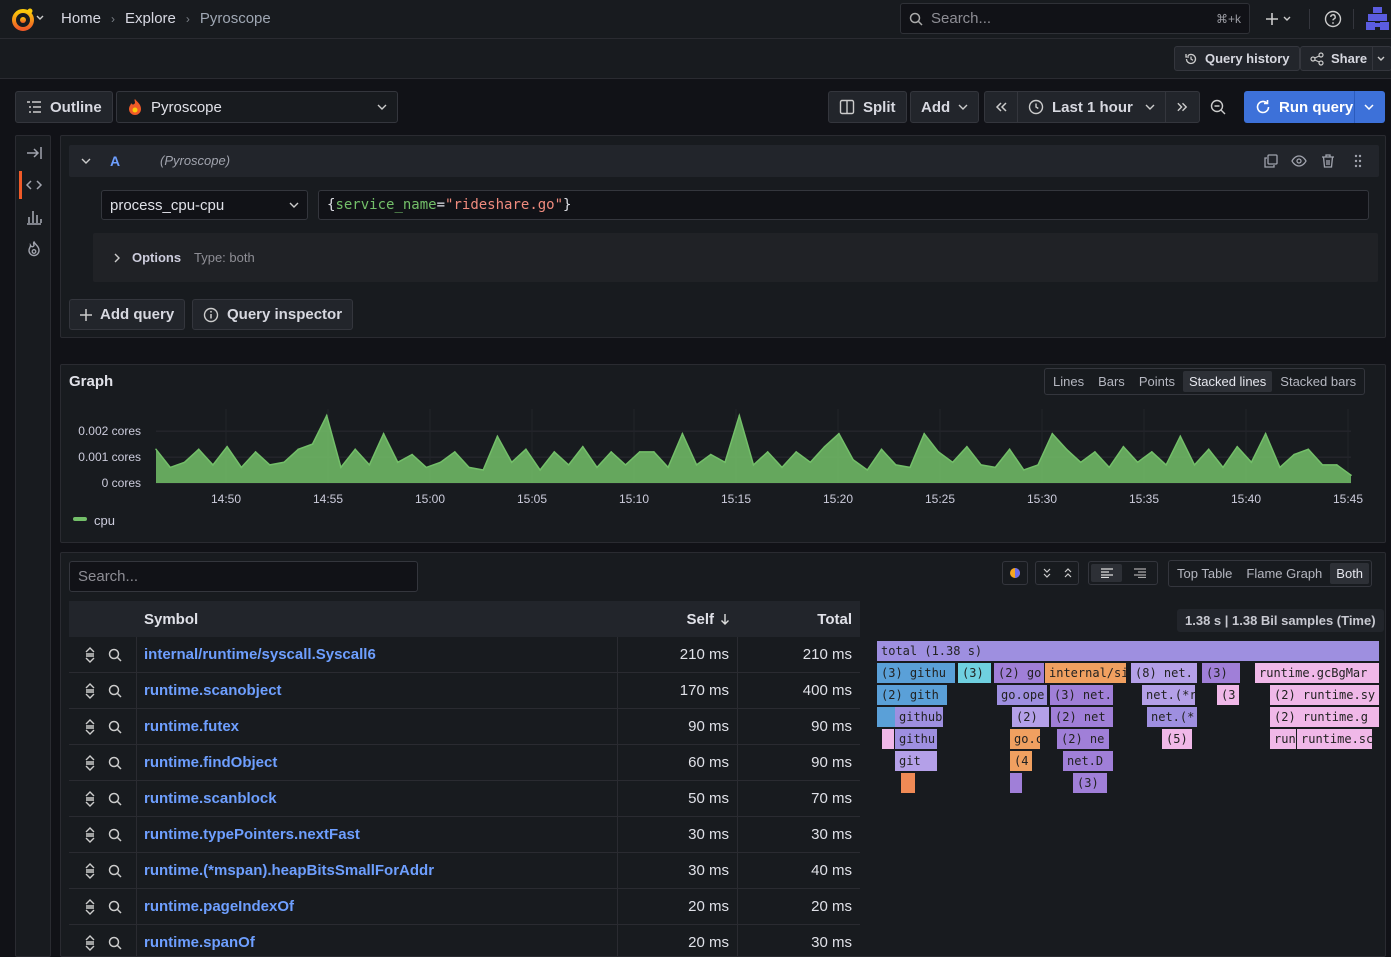 The width and height of the screenshot is (1391, 957). I want to click on flame-frame: net.(*, so click(1172, 717).